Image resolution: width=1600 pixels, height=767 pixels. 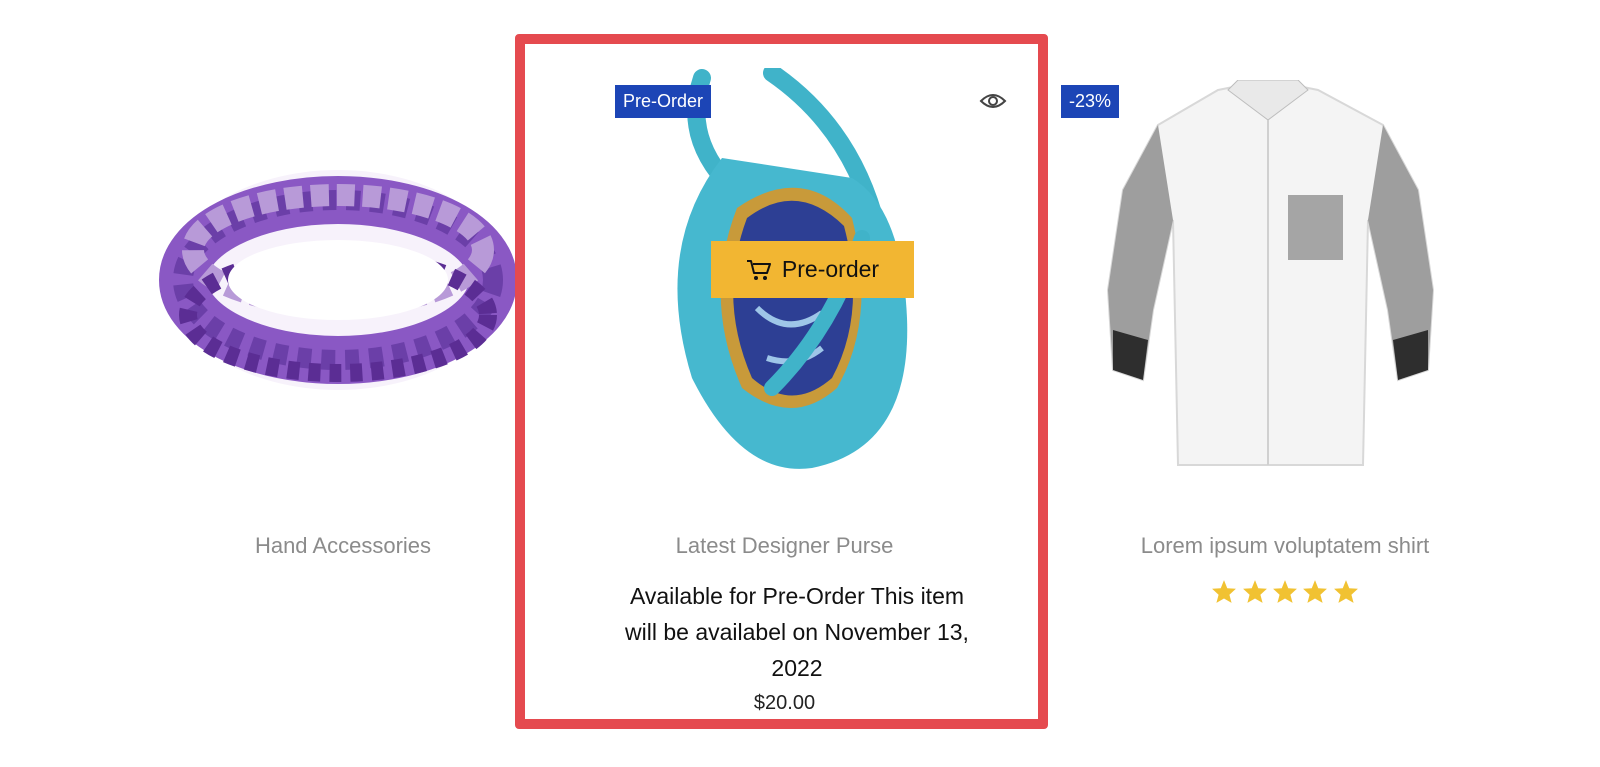 What do you see at coordinates (1090, 101) in the screenshot?
I see `discount-badge: -23%` at bounding box center [1090, 101].